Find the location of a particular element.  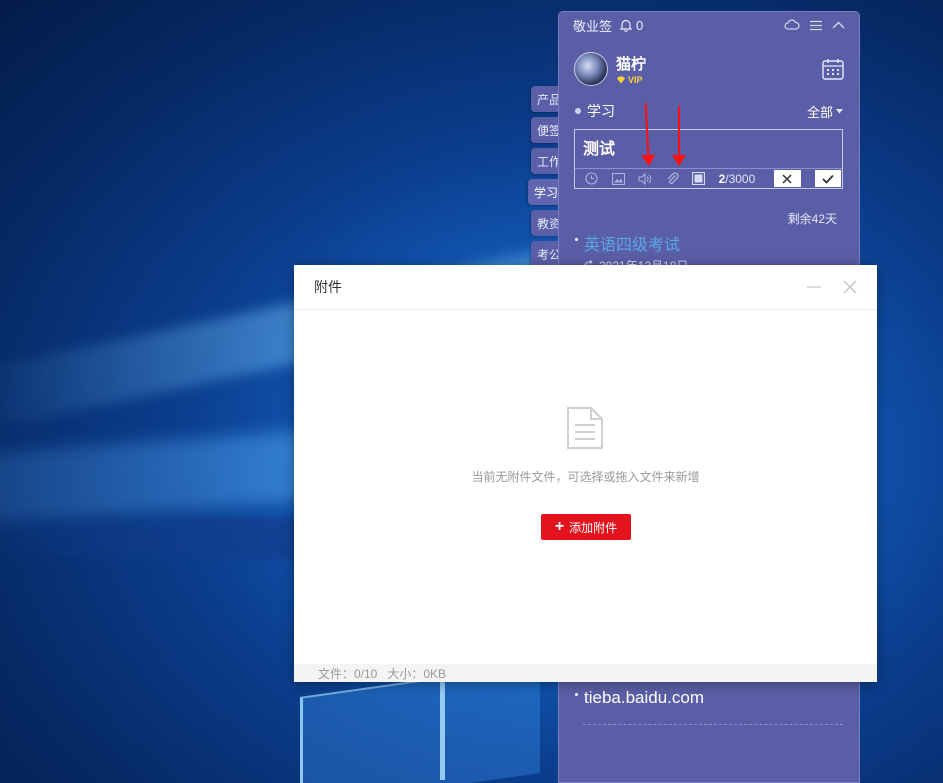

editor-toolbar: 2/3000 is located at coordinates (708, 178).